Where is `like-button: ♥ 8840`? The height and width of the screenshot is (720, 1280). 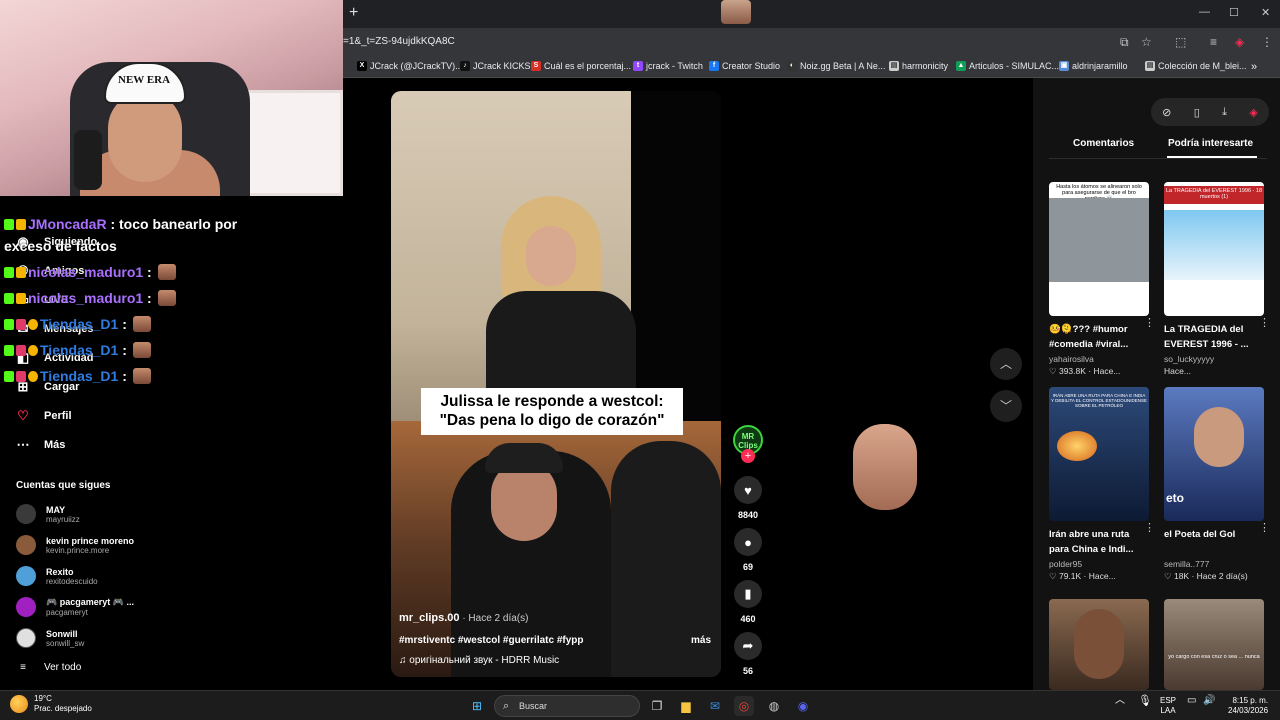
like-button: ♥ 8840 is located at coordinates (748, 498).